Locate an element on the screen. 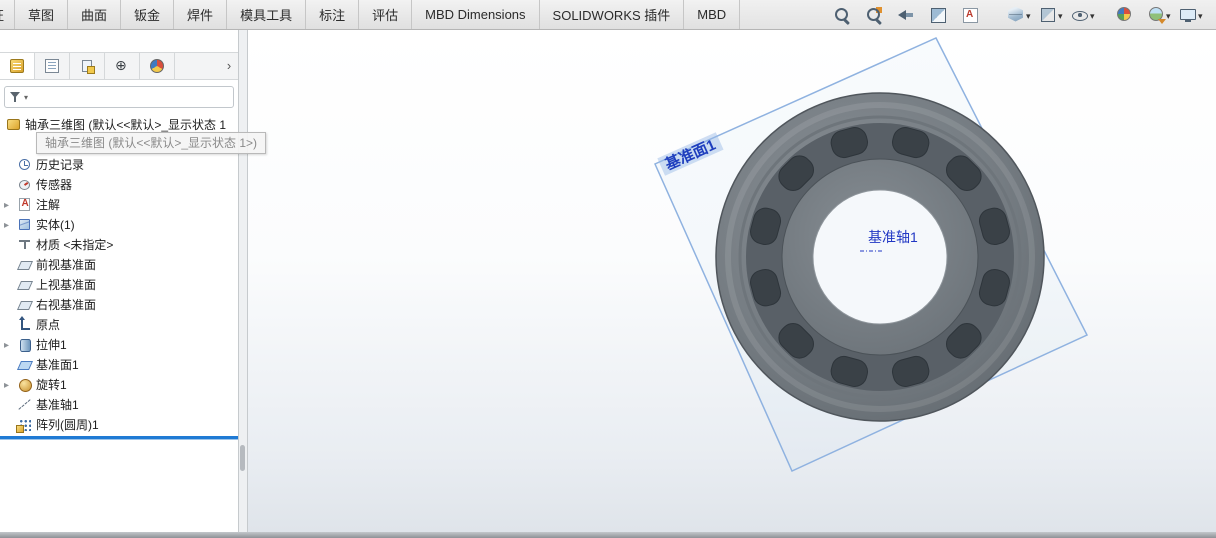 This screenshot has height=538, width=1216. annotations-icon is located at coordinates (24, 204).